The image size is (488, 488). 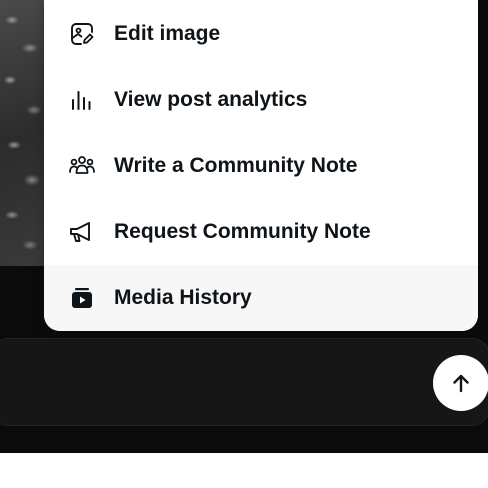 I want to click on menu-item-view-post-analytics: View post analytics, so click(x=261, y=100).